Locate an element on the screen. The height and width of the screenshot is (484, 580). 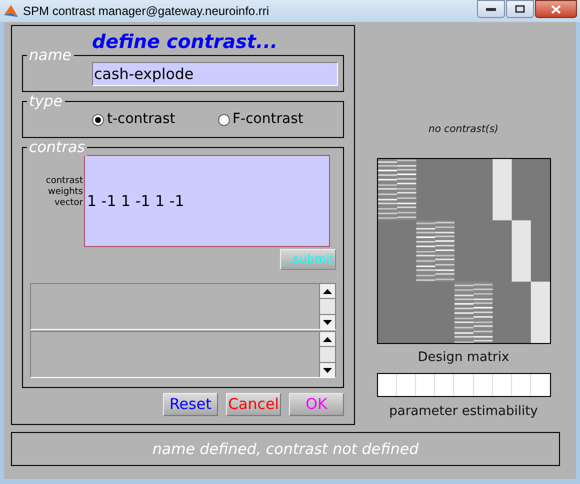
status-message: name defined, contrast not defined is located at coordinates (285, 449).